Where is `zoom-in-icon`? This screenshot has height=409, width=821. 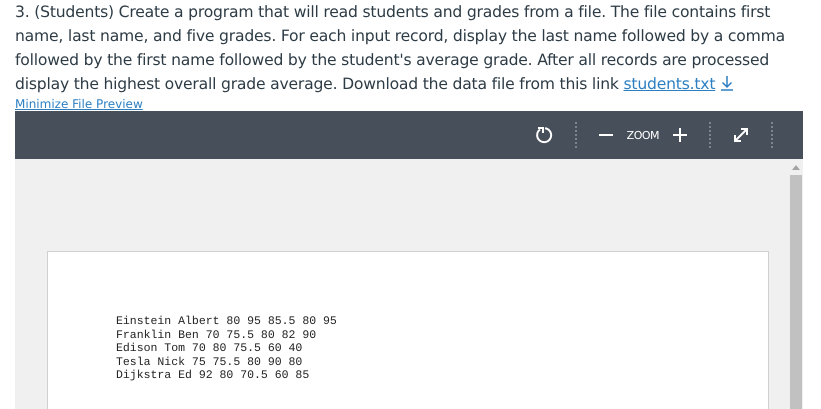
zoom-in-icon is located at coordinates (680, 135).